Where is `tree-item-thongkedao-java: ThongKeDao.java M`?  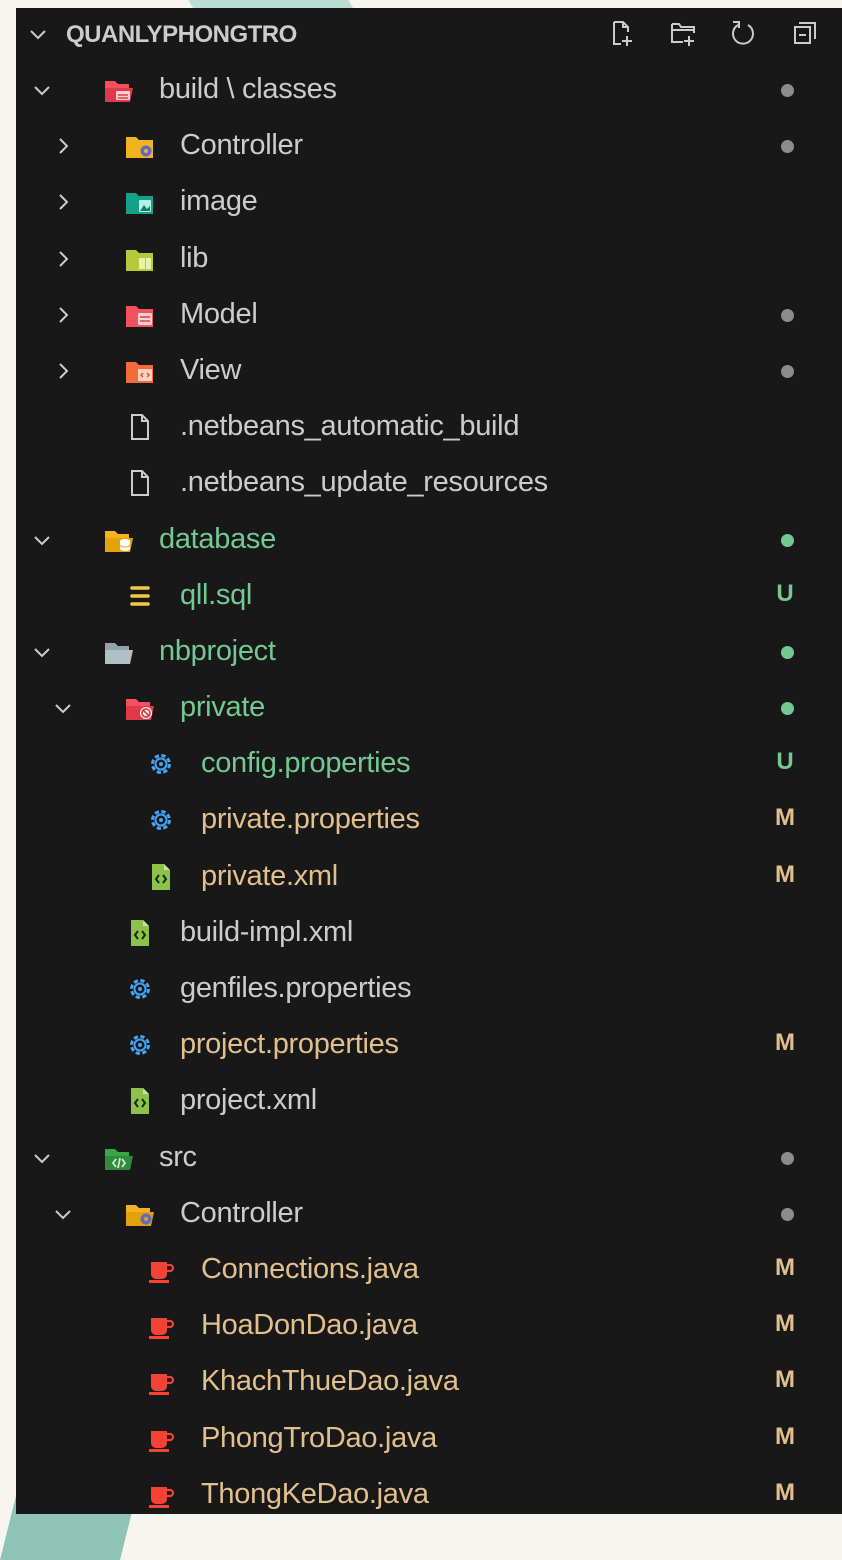
tree-item-thongkedao-java: ThongKeDao.java M is located at coordinates (429, 1490).